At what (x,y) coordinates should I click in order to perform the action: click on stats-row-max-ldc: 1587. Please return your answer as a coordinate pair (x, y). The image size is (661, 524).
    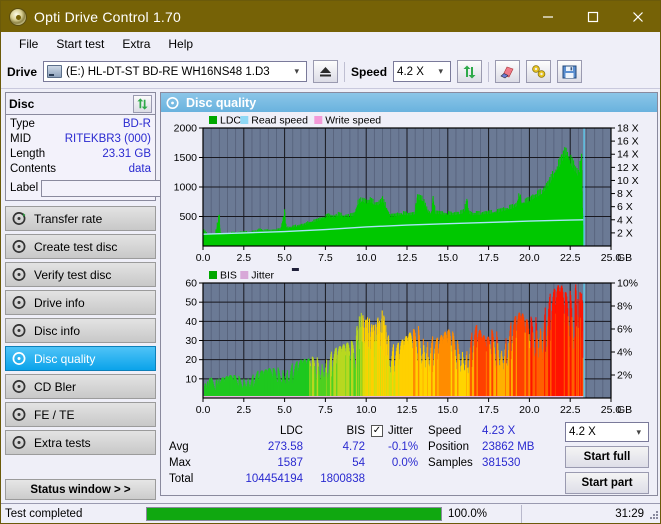
    Looking at the image, I should click on (290, 463).